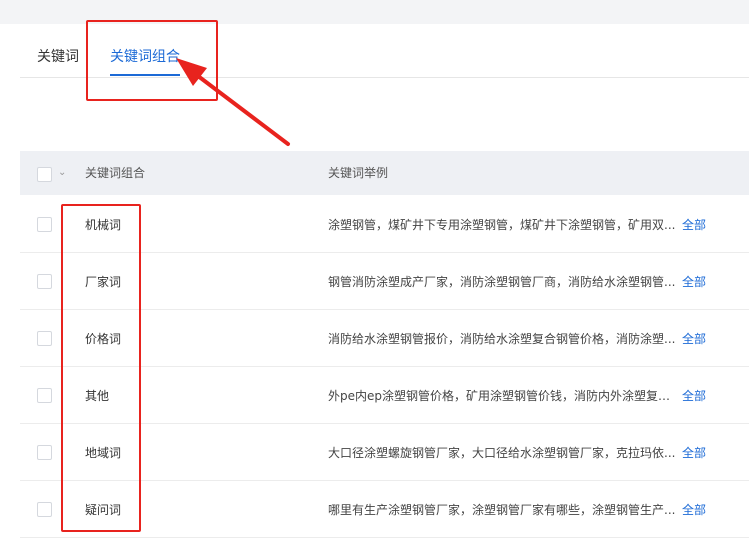 The height and width of the screenshot is (544, 749). What do you see at coordinates (233, 102) in the screenshot?
I see `red-arrow-icon` at bounding box center [233, 102].